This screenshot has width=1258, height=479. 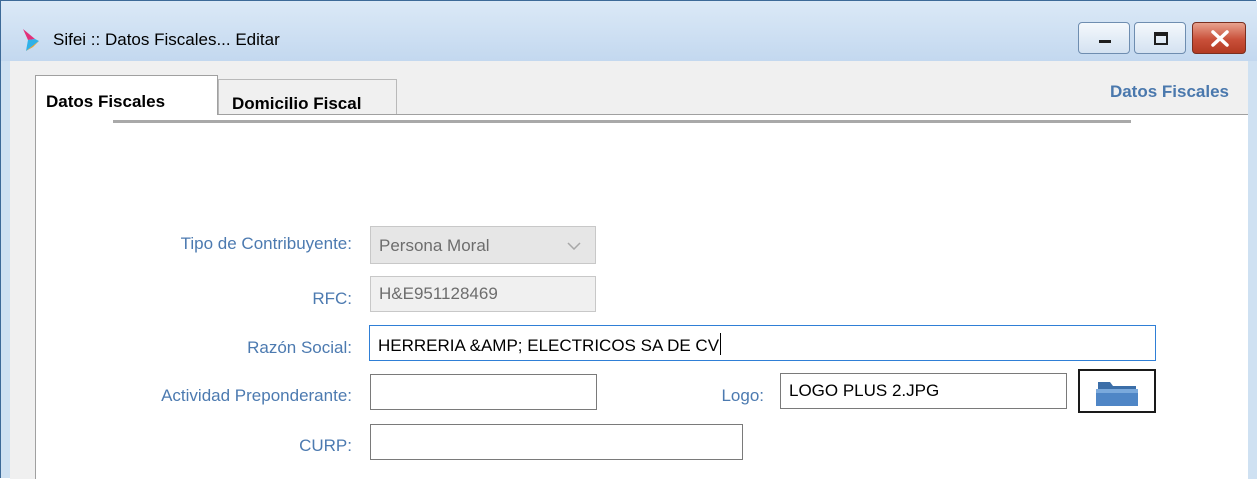 I want to click on folder-icon, so click(x=1117, y=394).